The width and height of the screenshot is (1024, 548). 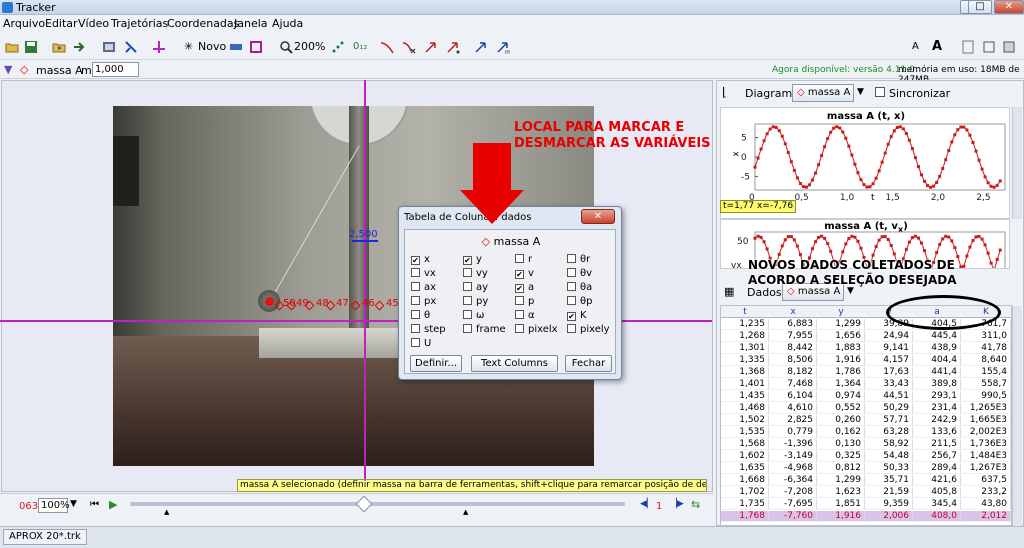 What do you see at coordinates (287, 23) in the screenshot?
I see `menu-ajuda: Ajuda` at bounding box center [287, 23].